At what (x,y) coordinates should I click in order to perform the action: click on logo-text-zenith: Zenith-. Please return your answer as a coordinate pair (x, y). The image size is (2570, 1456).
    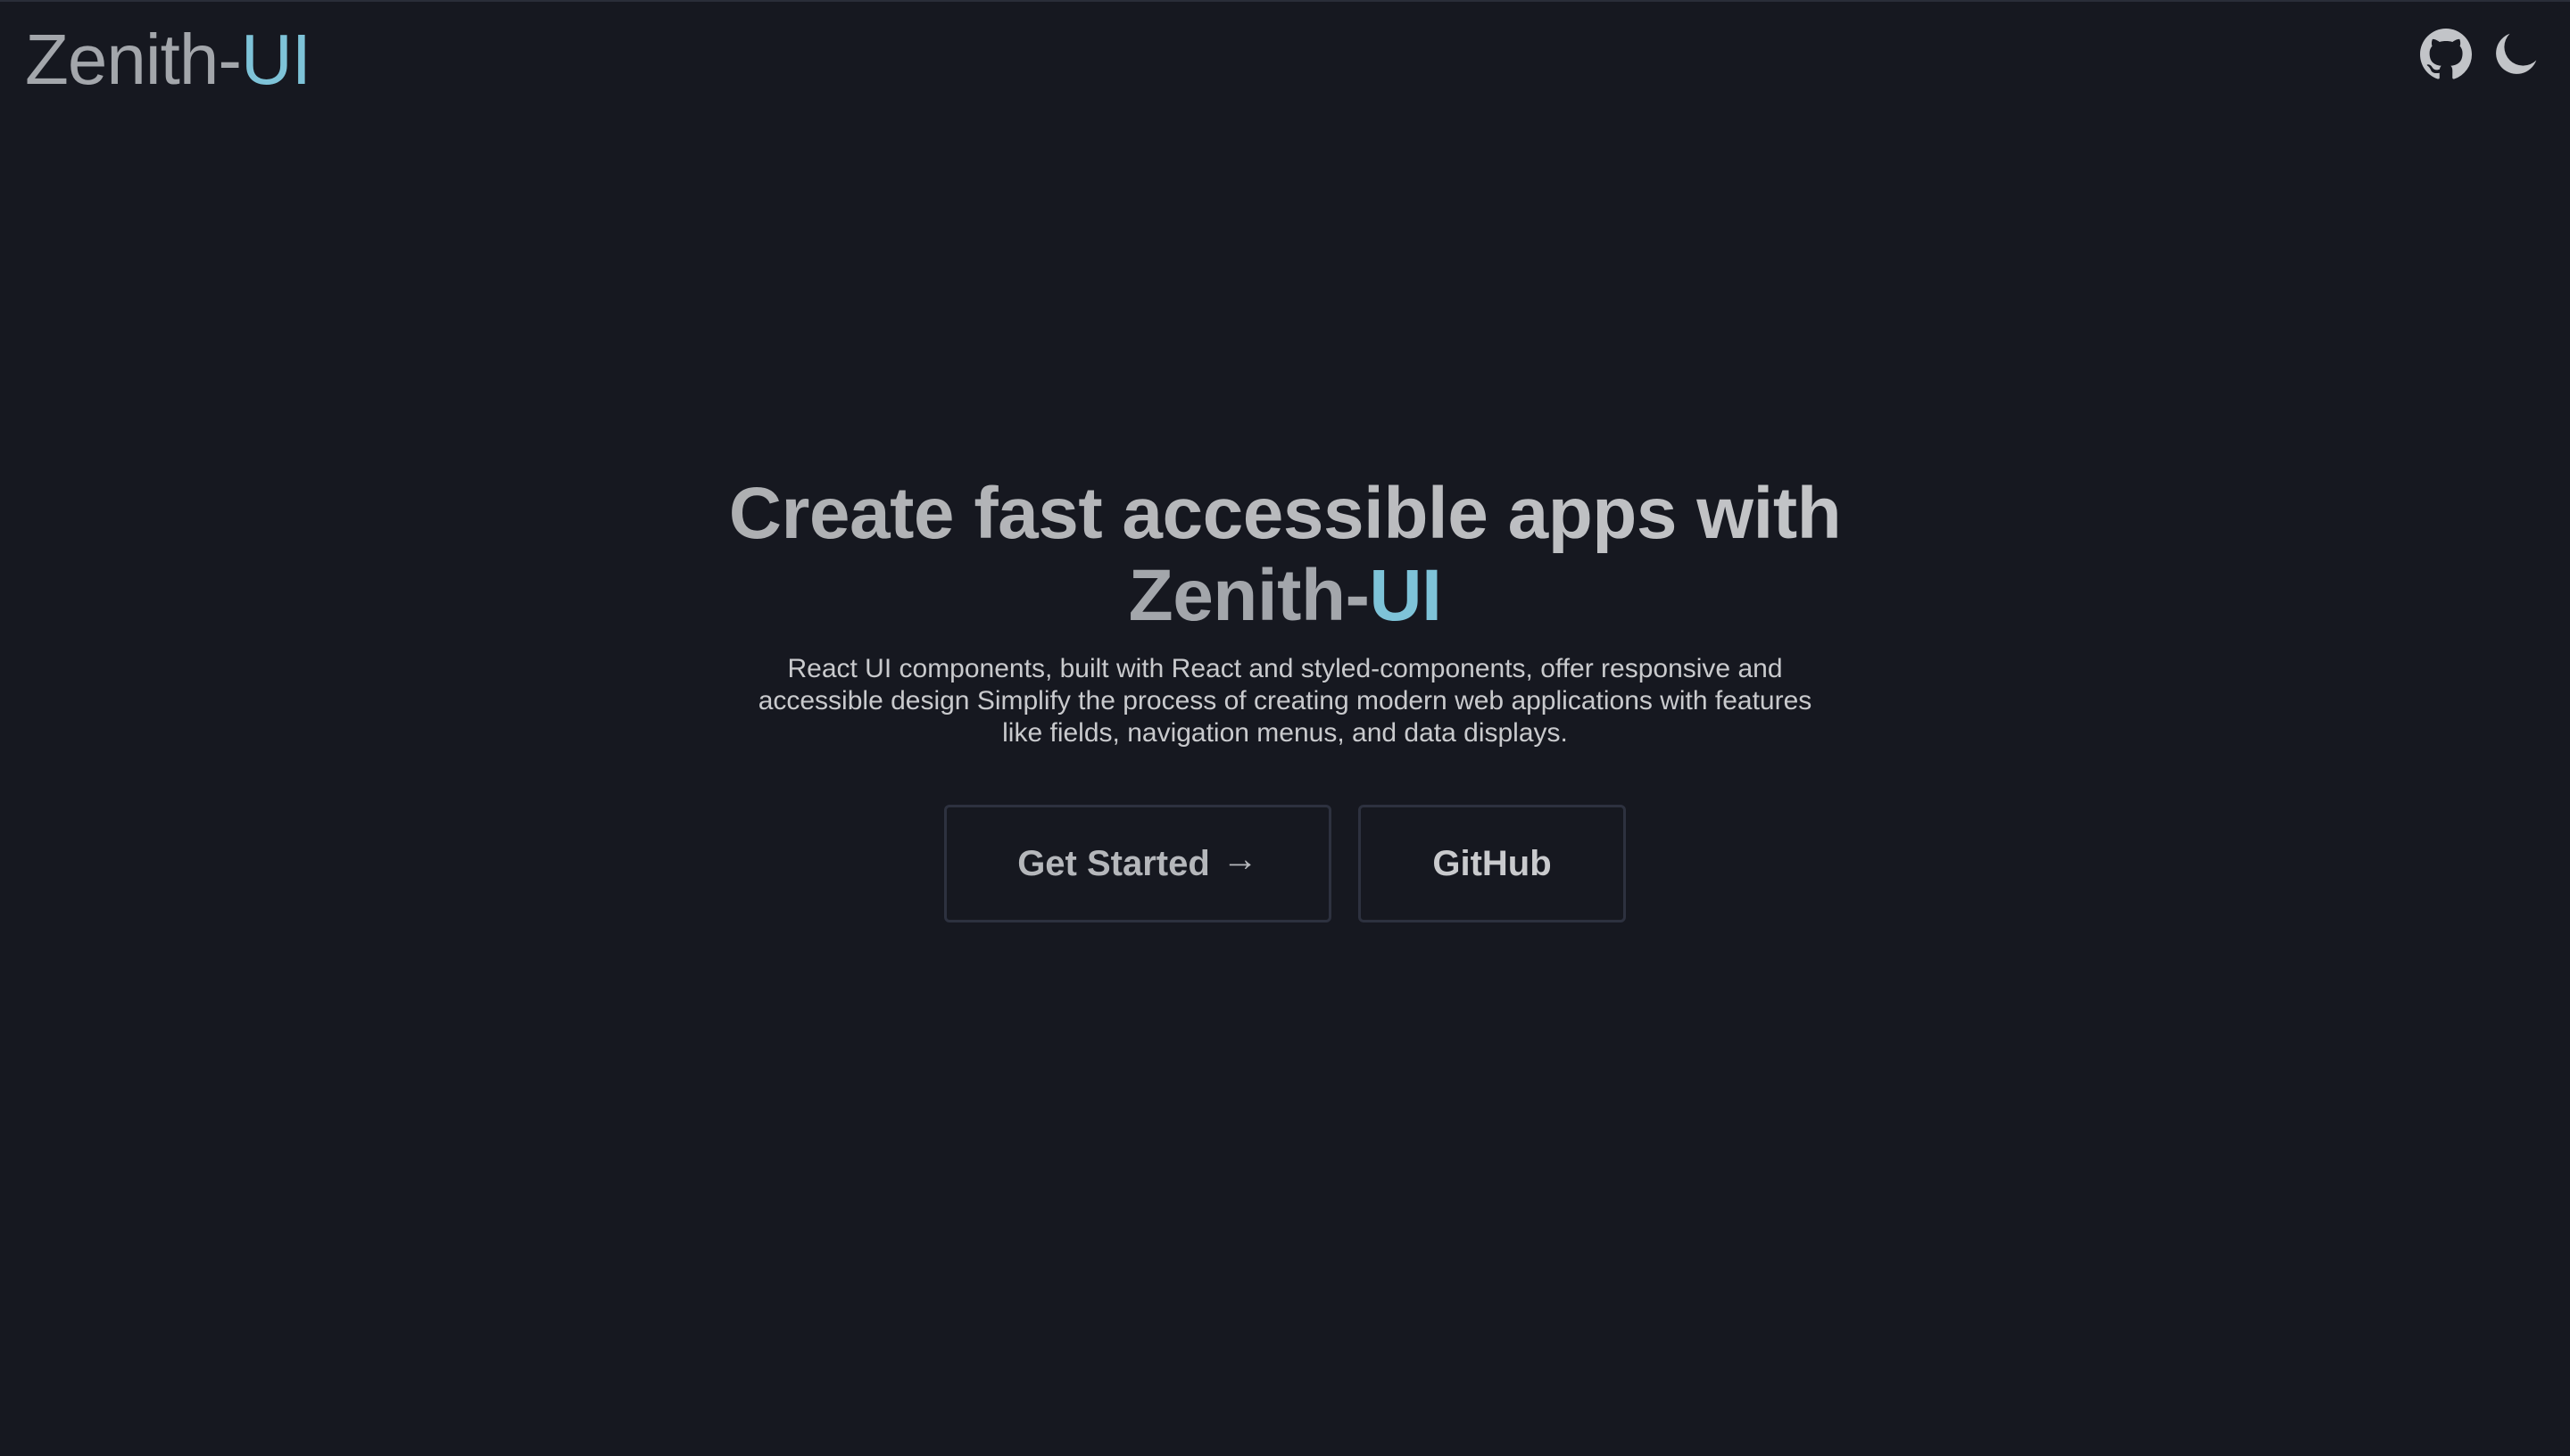
    Looking at the image, I should click on (134, 60).